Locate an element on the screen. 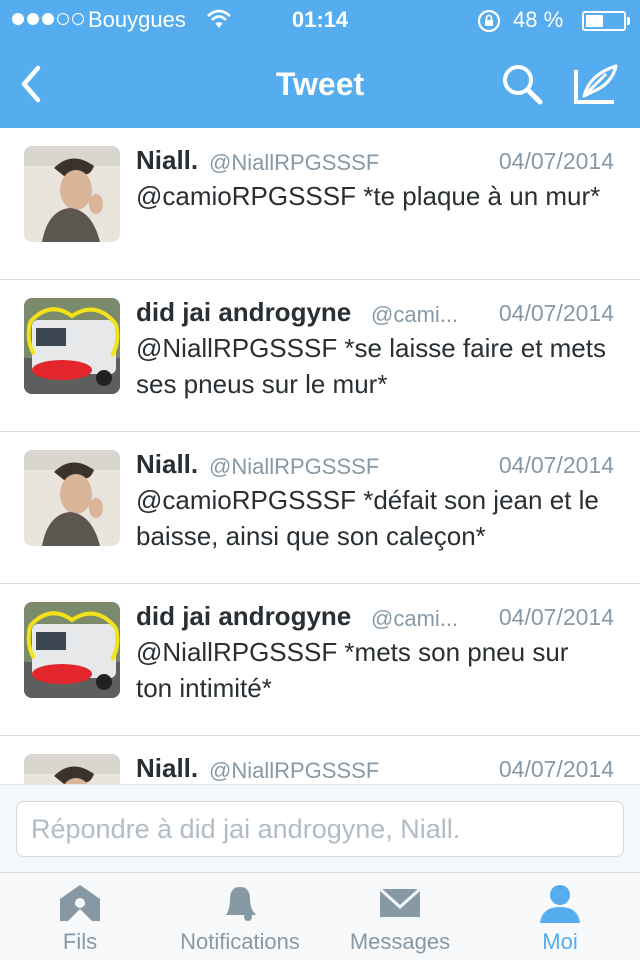  reply-bar is located at coordinates (320, 828).